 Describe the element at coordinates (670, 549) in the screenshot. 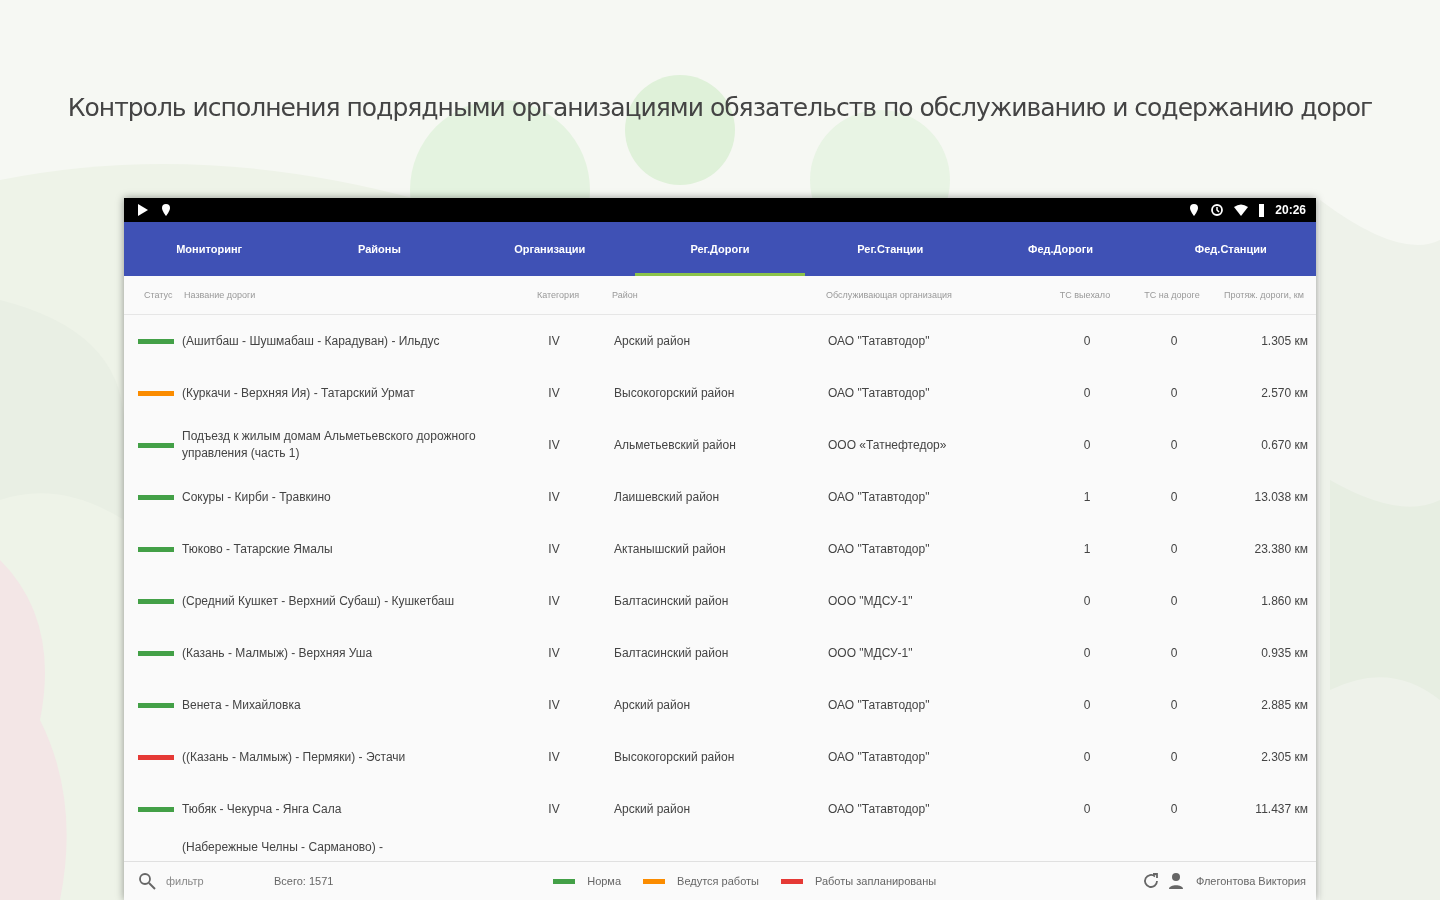

I see `table-cell-text: Актанышский район` at that location.